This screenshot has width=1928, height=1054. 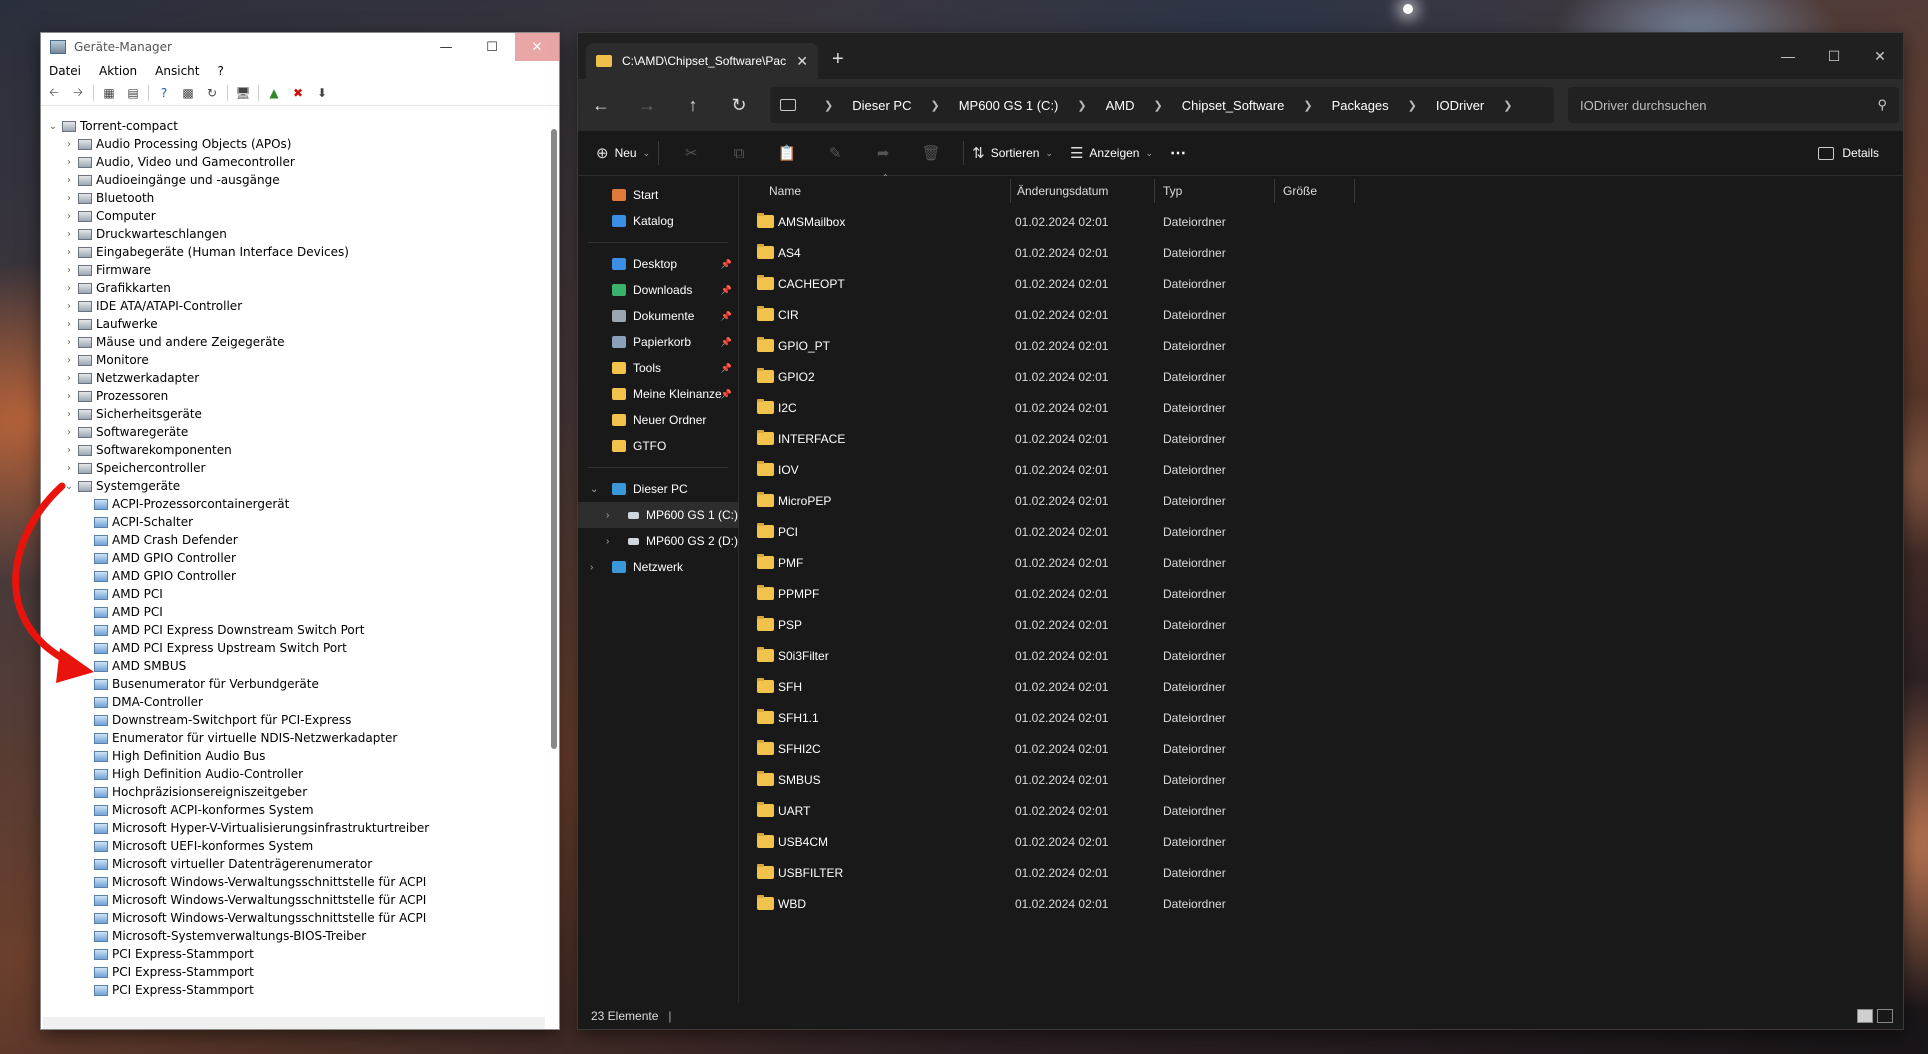 I want to click on file-row: SFH1.1 01.02.2024 02:01 Dateiordner, so click(x=1321, y=717).